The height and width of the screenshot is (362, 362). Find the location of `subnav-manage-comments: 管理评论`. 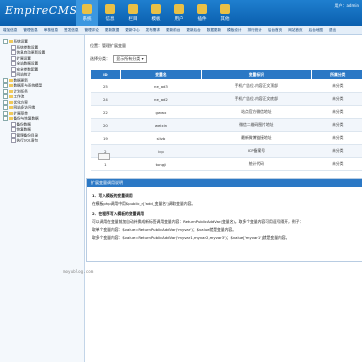

subnav-manage-comments: 管理评论 is located at coordinates (92, 30).